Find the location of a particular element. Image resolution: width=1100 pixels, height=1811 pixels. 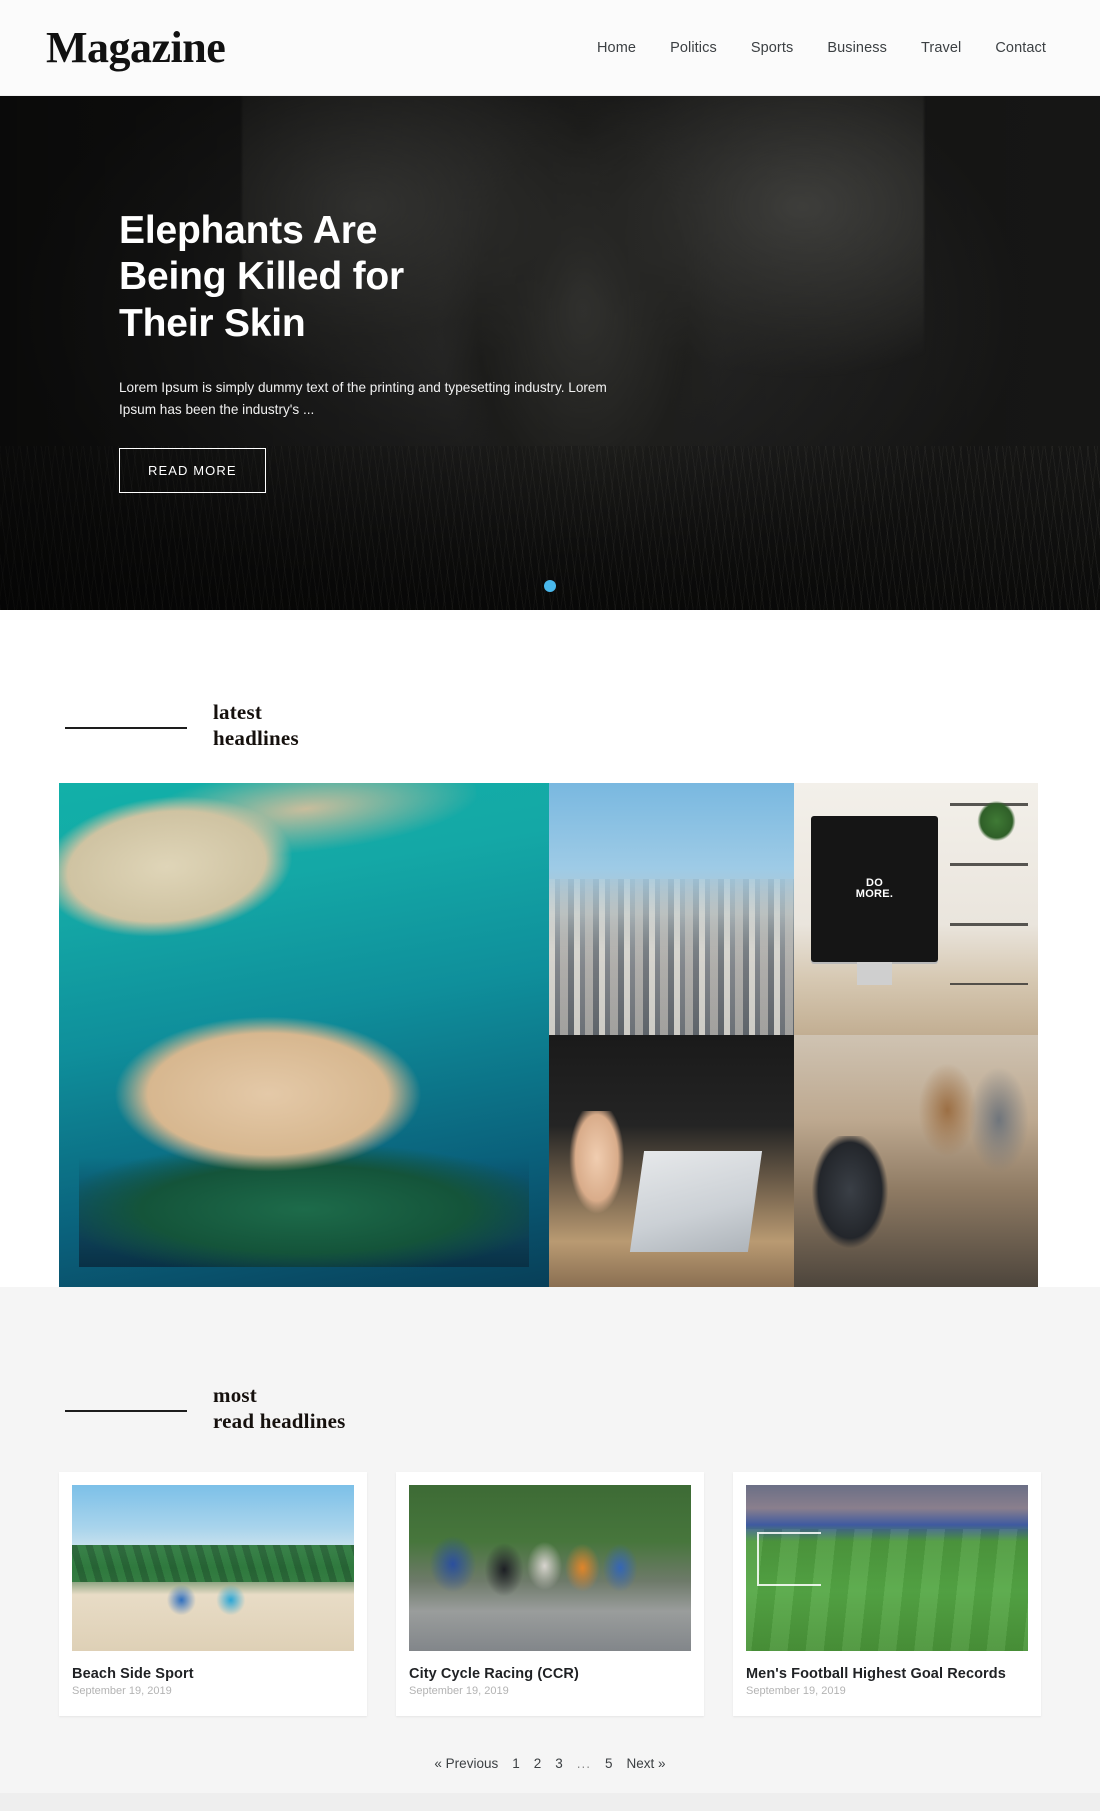

latest-tile-coworking-team-laptops is located at coordinates (916, 1161).